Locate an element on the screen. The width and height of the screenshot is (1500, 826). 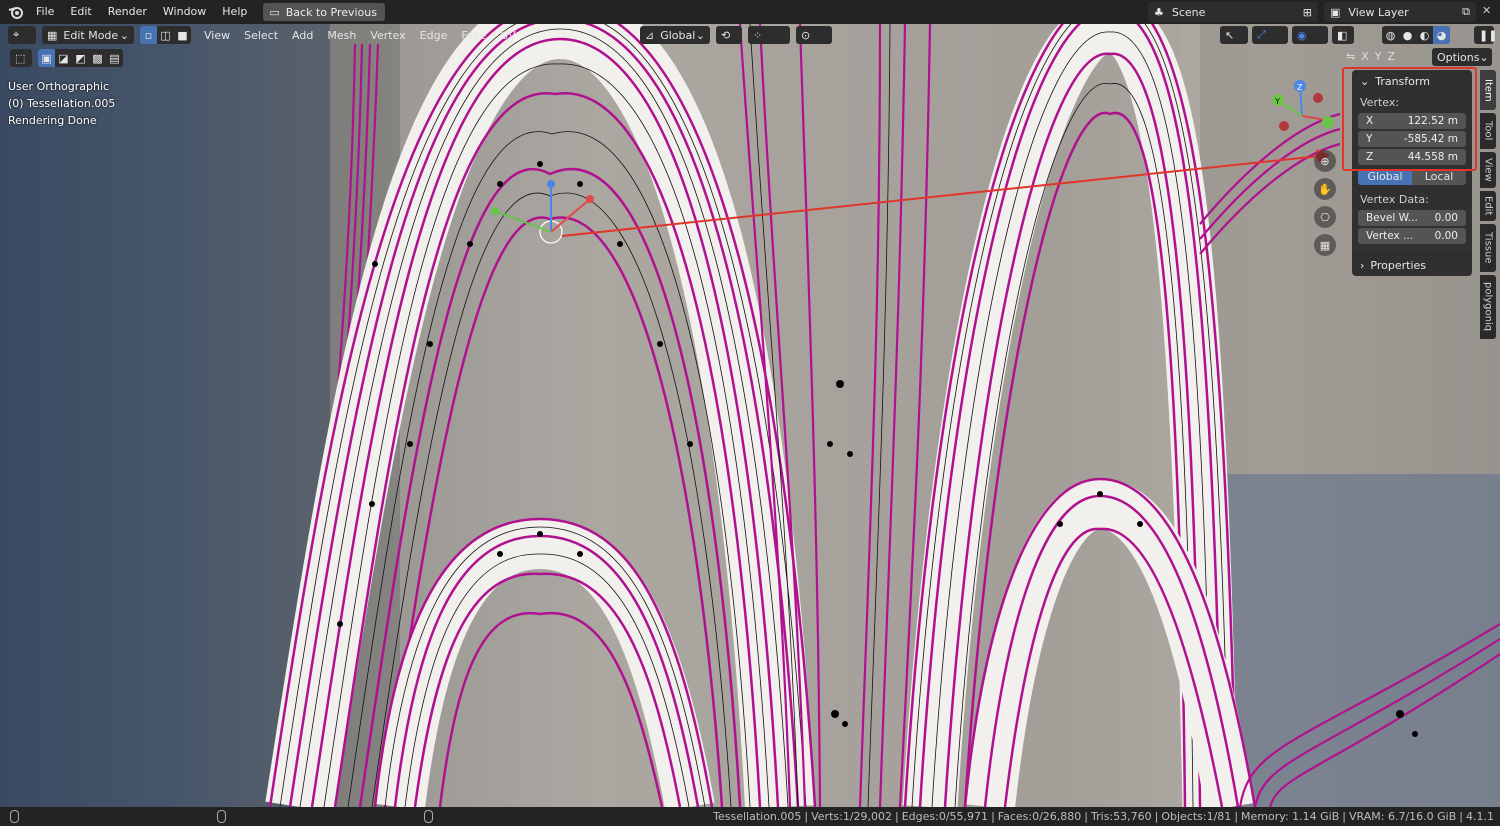
ortho-toggle-button: ▦ is located at coordinates (1325, 245).